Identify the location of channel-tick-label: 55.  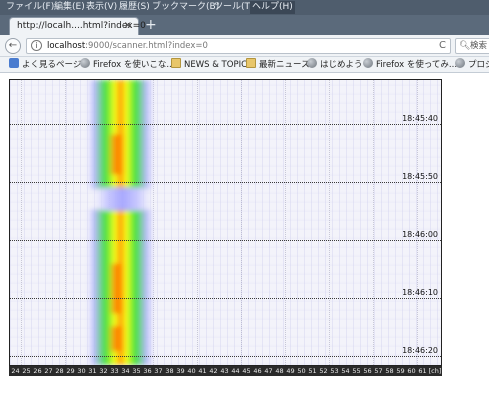
(356, 371).